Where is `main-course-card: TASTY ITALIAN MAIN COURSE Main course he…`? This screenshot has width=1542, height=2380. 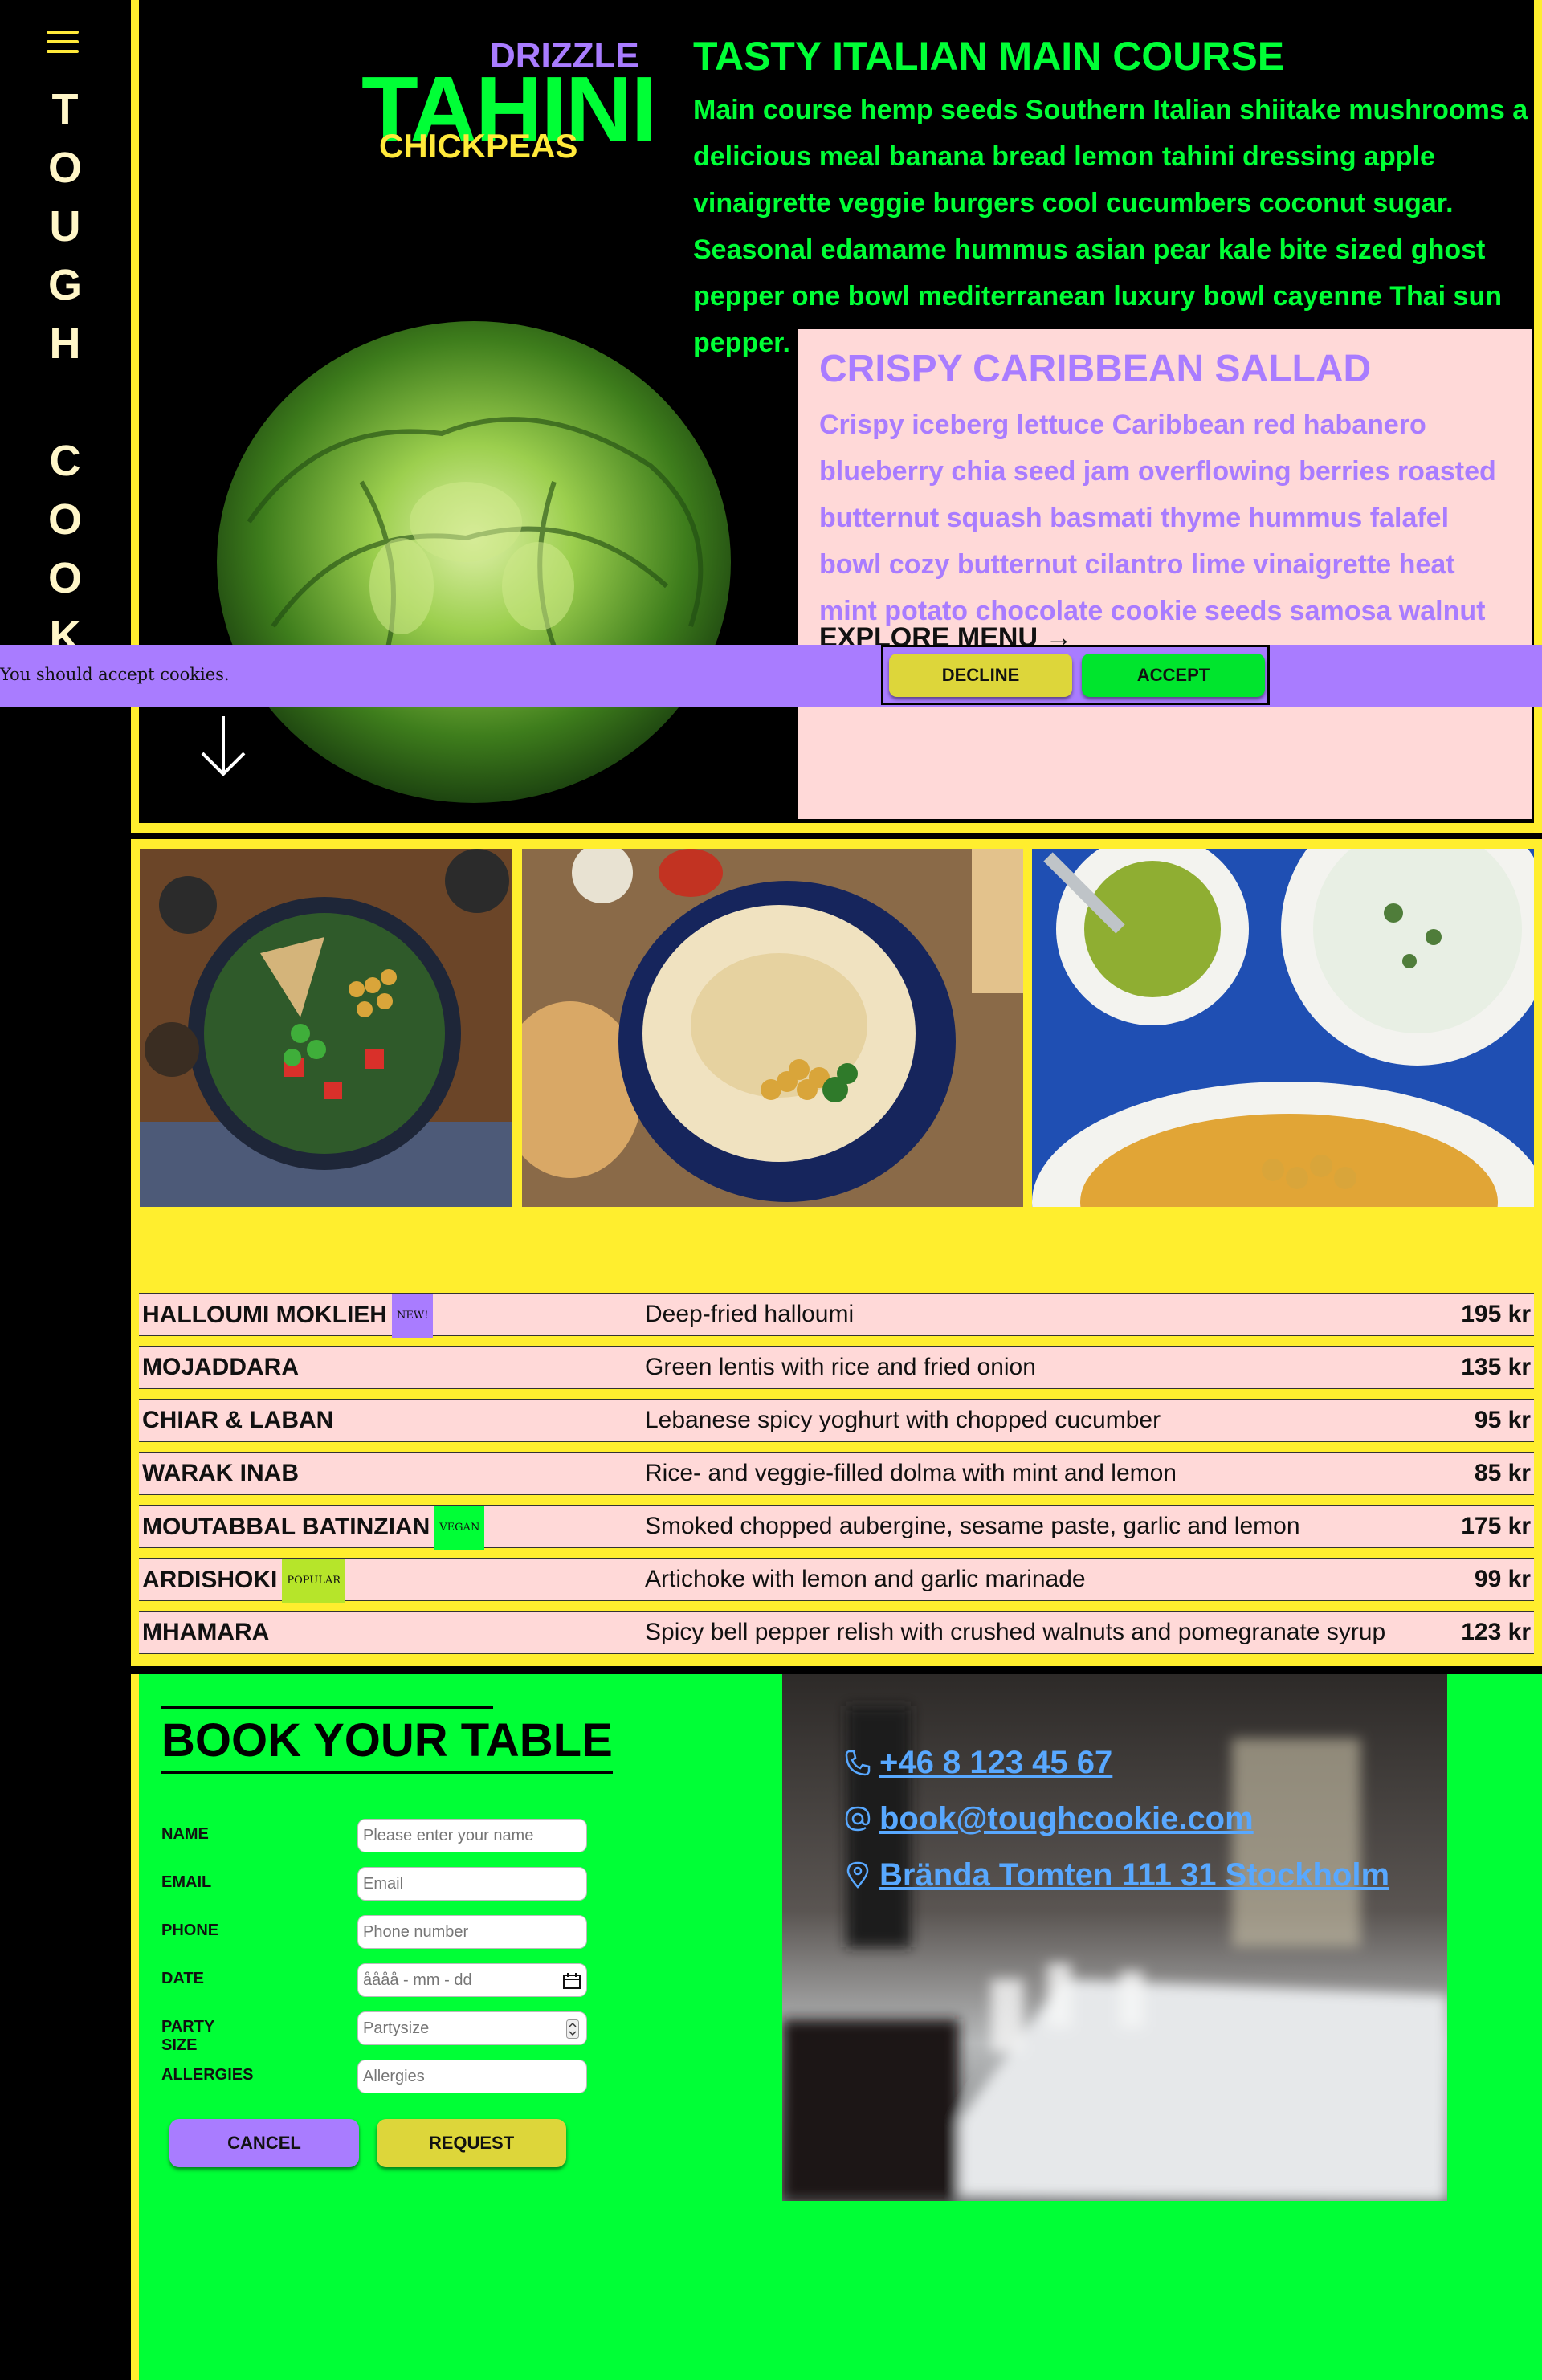 main-course-card: TASTY ITALIAN MAIN COURSE Main course he… is located at coordinates (1110, 199).